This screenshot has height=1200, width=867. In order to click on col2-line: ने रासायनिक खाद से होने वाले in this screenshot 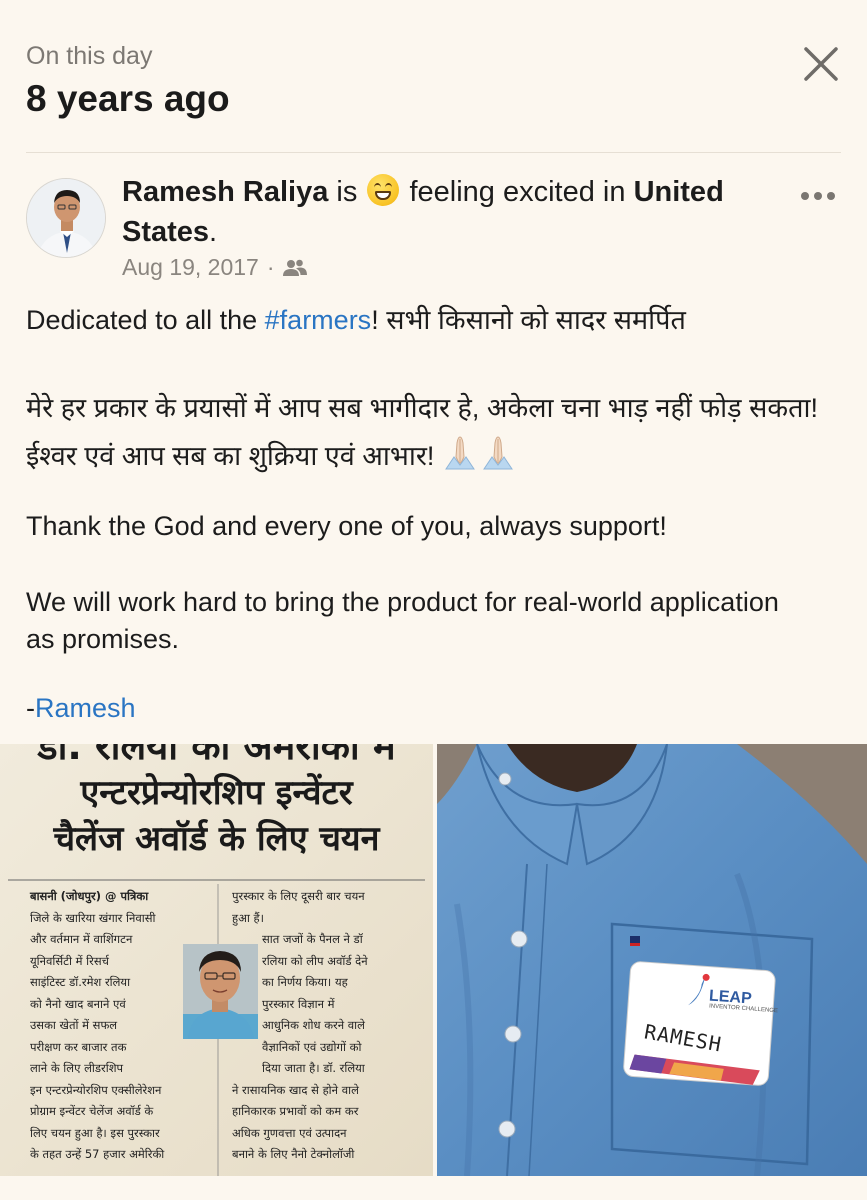, I will do `click(295, 1089)`.